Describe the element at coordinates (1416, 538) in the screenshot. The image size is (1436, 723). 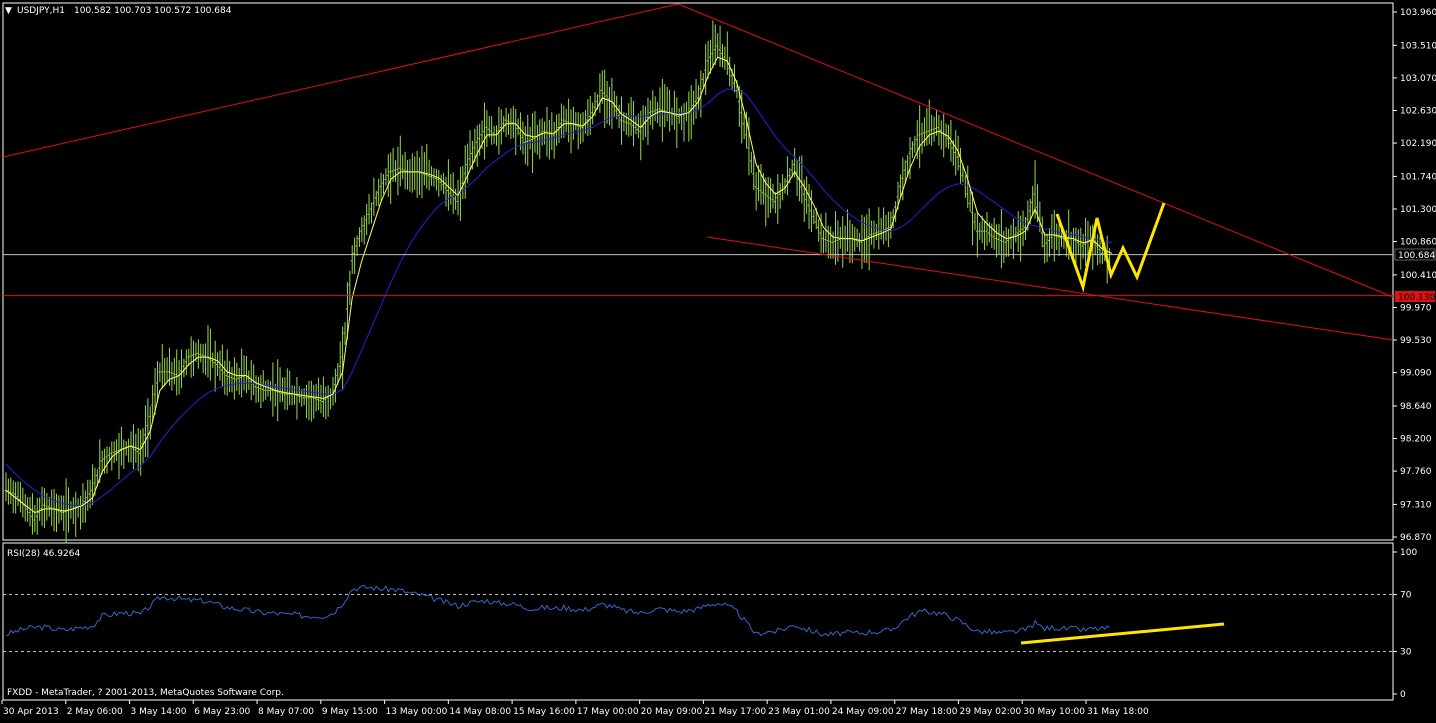
I see `price-tick-label: 96.870` at that location.